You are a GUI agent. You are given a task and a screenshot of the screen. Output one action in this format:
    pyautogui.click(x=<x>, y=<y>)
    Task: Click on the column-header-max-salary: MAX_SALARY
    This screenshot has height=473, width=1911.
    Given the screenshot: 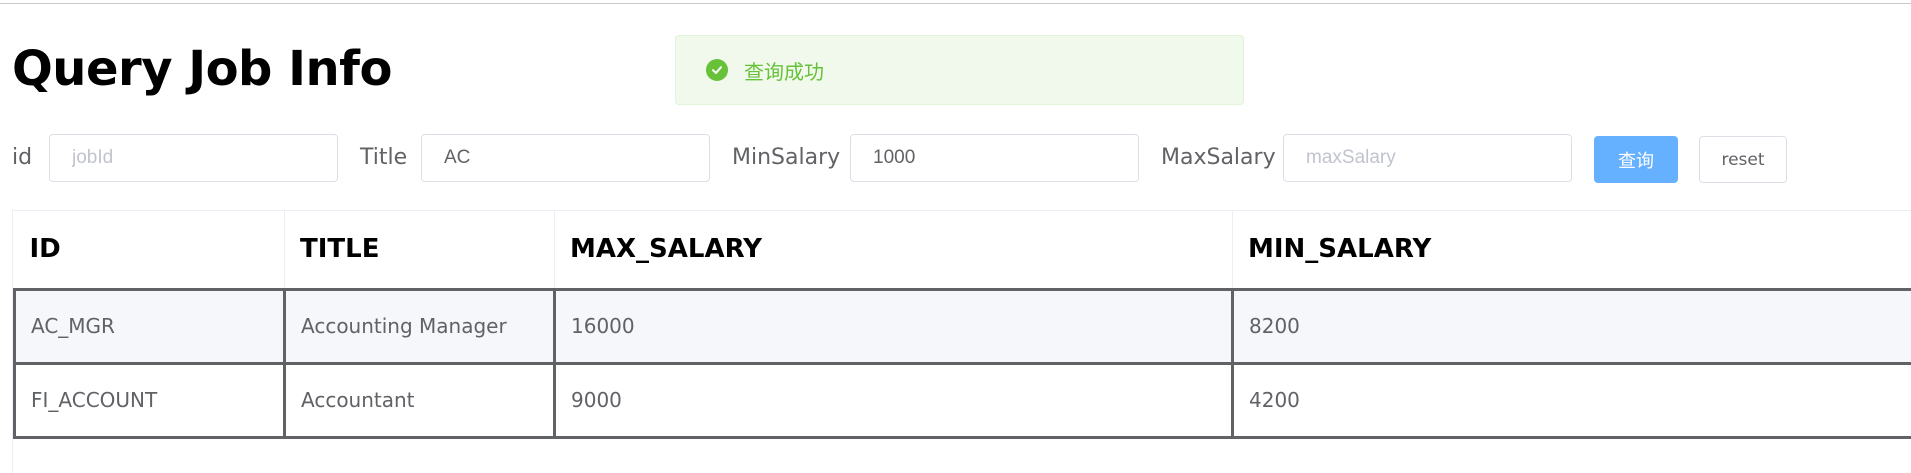 What is the action you would take?
    pyautogui.click(x=893, y=250)
    